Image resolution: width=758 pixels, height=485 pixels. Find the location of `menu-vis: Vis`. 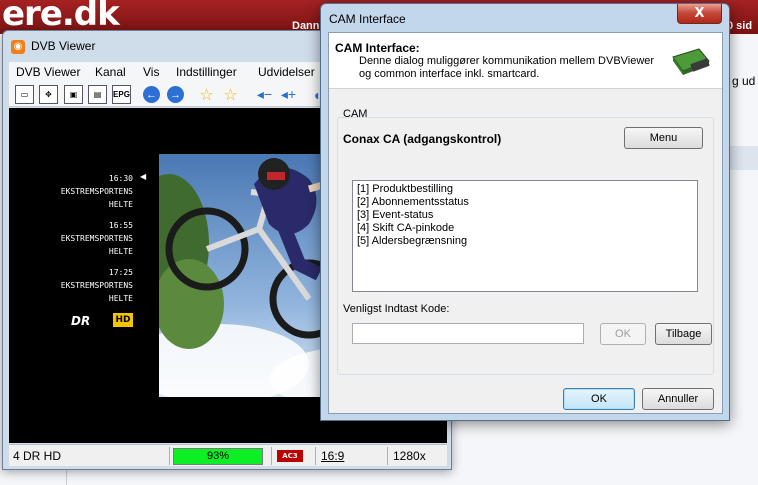

menu-vis: Vis is located at coordinates (151, 72).